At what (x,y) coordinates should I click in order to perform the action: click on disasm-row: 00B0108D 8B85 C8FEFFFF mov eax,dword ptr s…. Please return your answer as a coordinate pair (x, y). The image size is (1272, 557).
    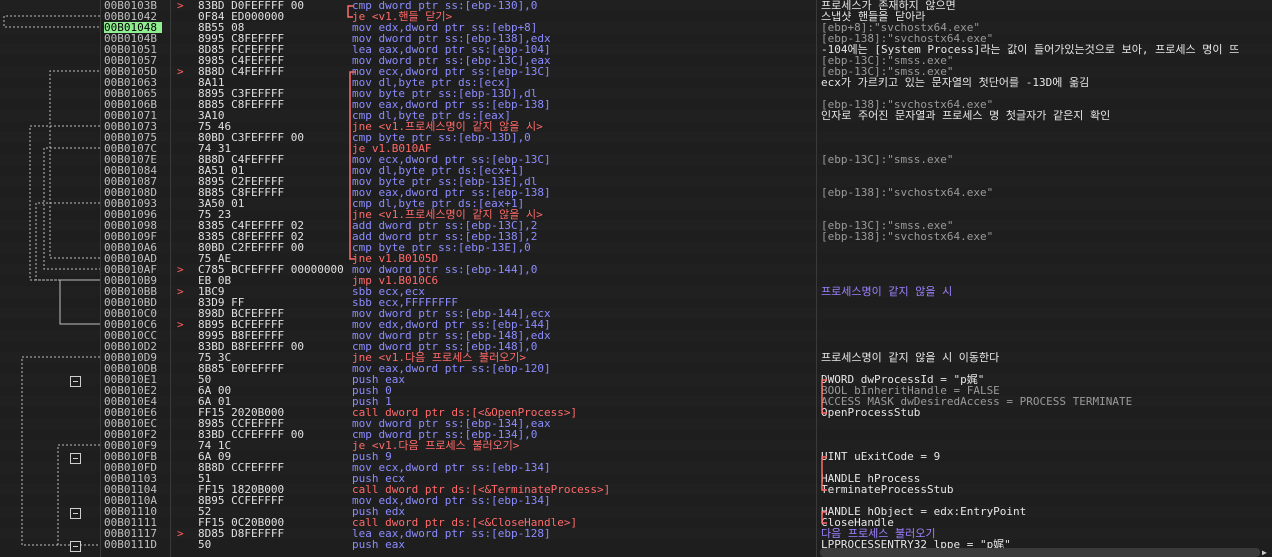
    Looking at the image, I should click on (636, 192).